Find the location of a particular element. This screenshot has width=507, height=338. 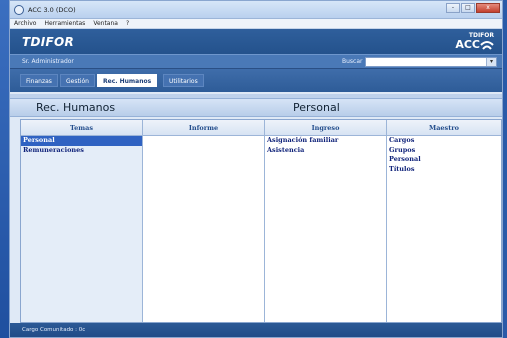

list-item-cargos: Cargos is located at coordinates (444, 141).